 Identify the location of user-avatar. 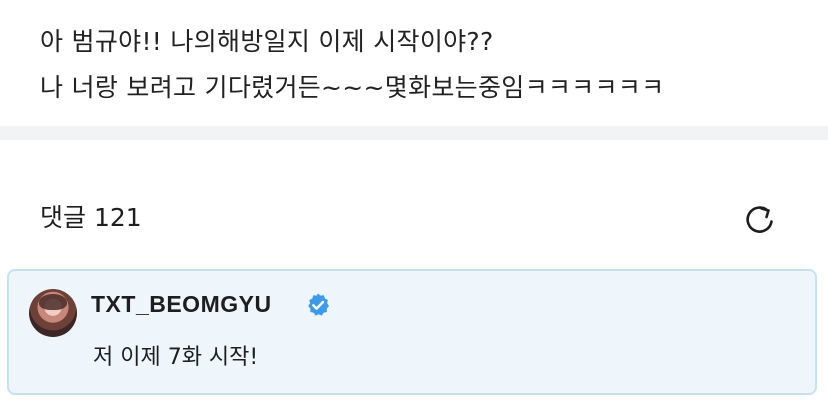
(53, 313).